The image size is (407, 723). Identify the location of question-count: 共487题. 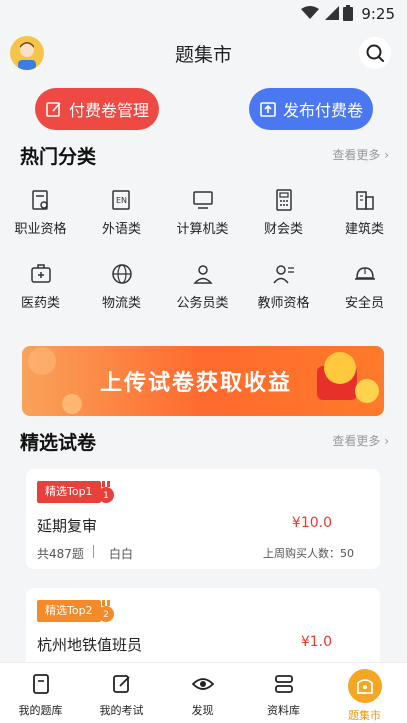
(60, 554).